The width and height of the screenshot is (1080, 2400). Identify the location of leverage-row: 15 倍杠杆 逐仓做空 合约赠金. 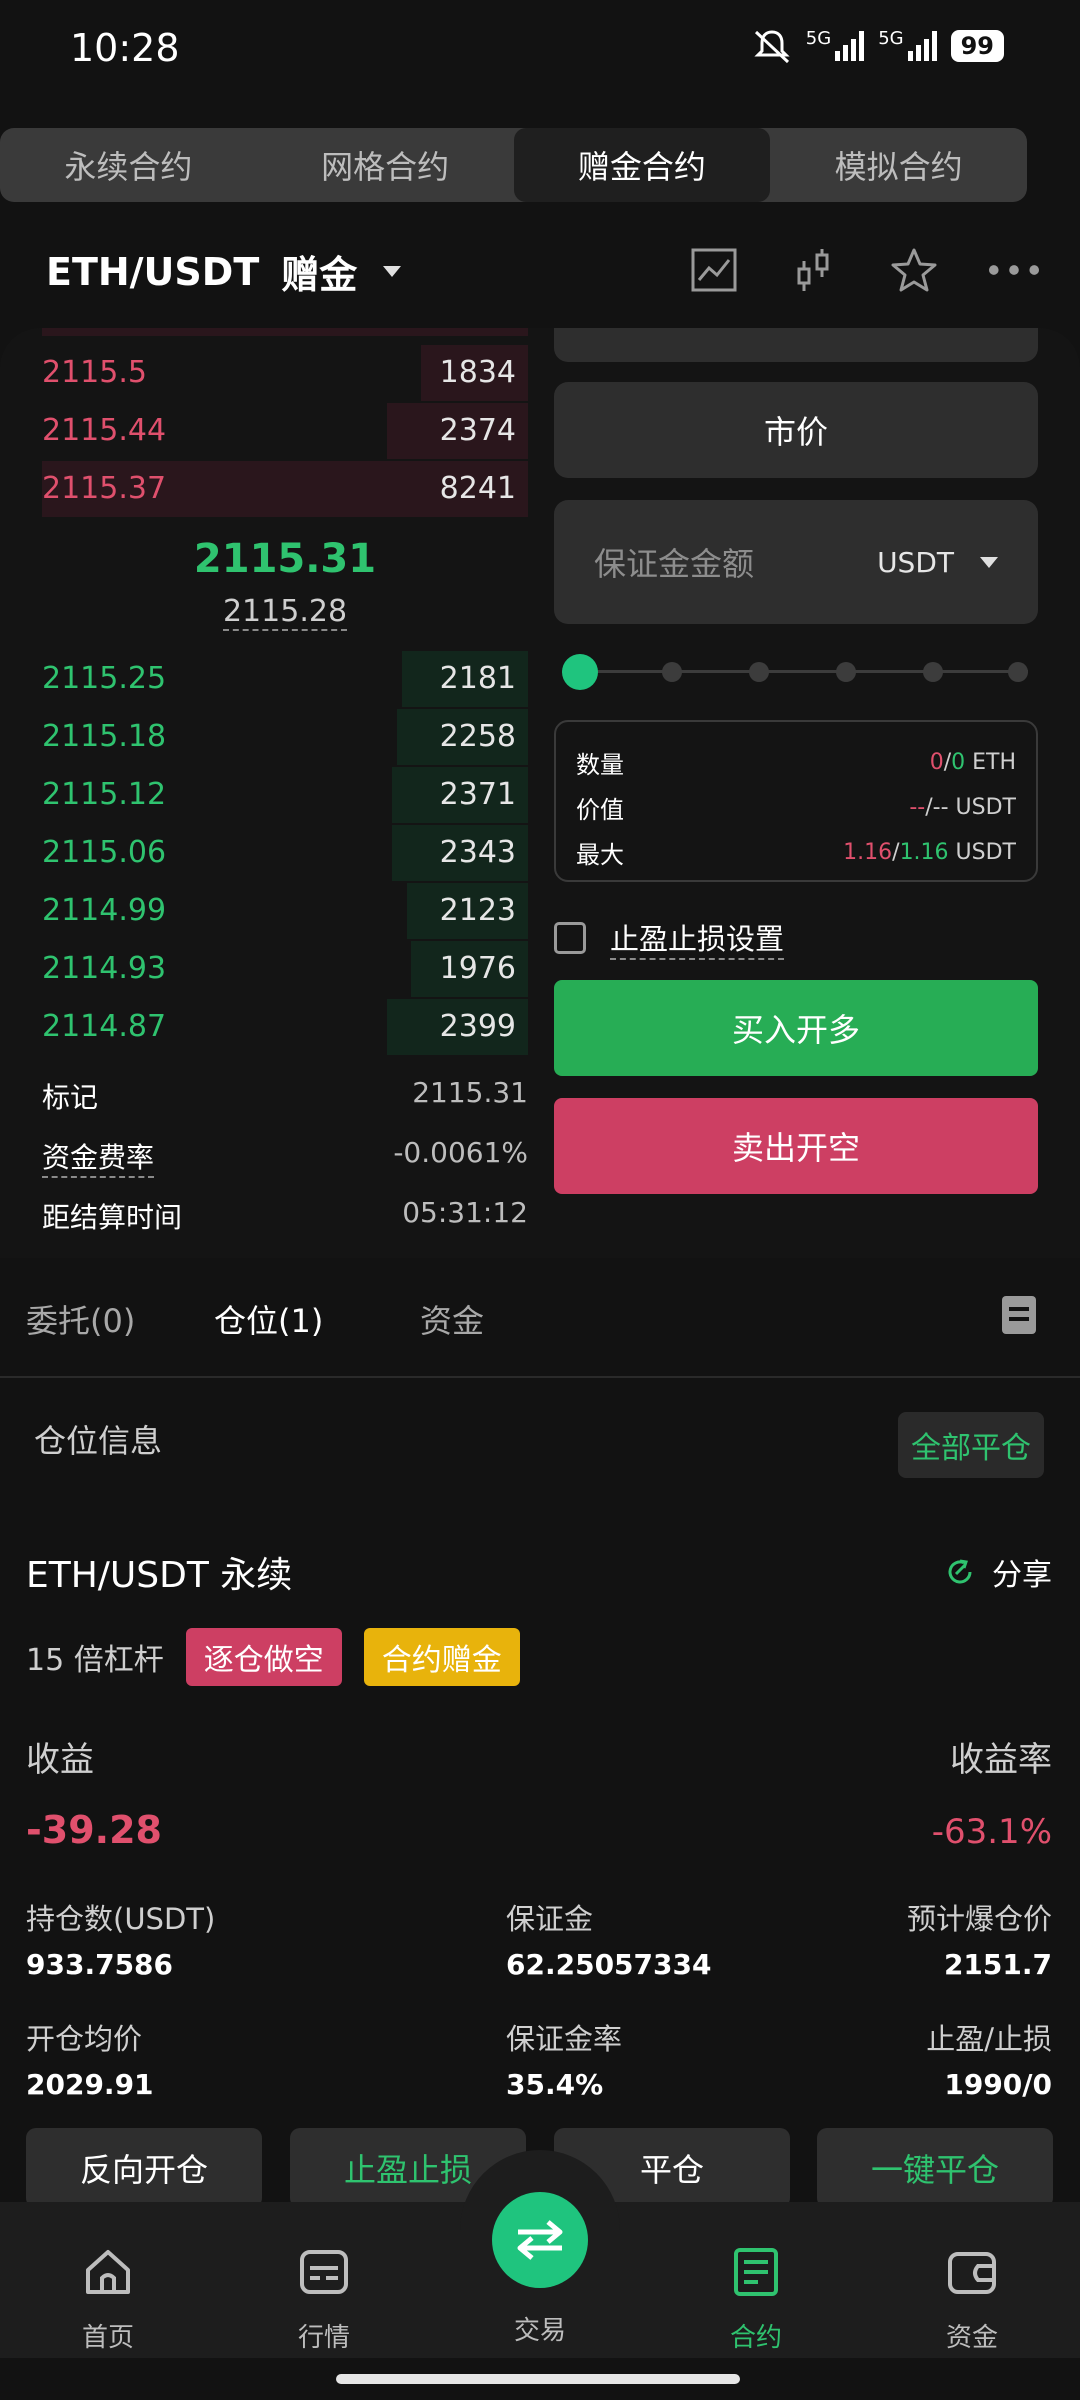
(273, 1657).